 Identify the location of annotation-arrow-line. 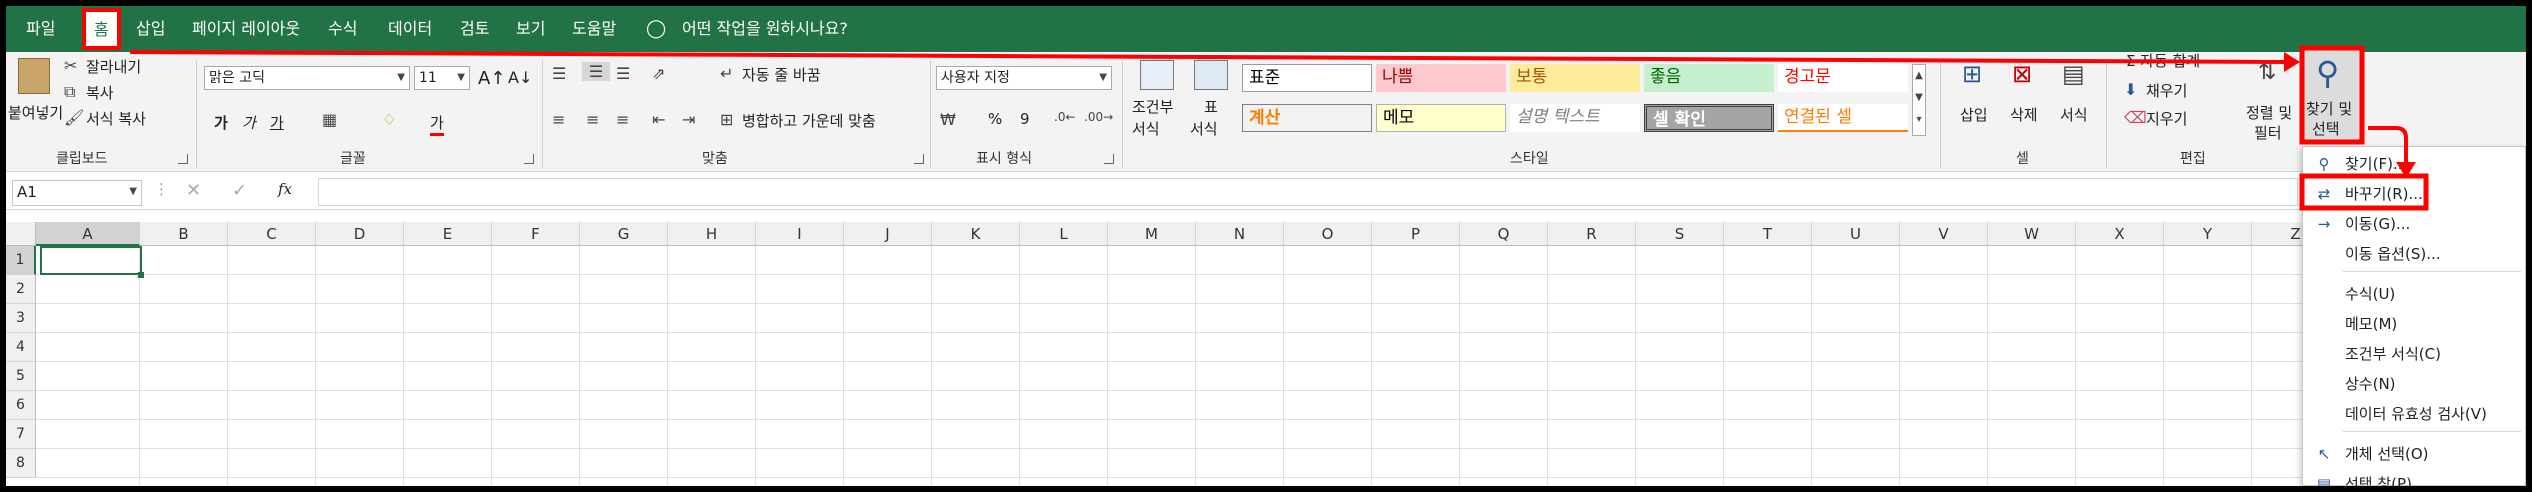
(1209, 57).